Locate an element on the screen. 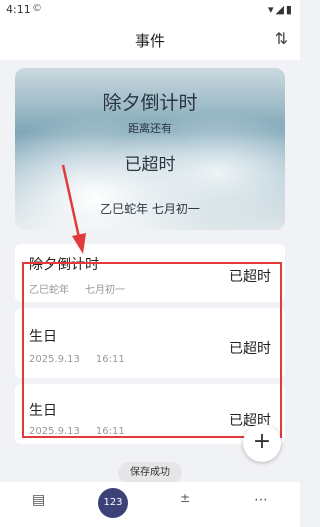  featured-event-status: 已超时 is located at coordinates (150, 165).